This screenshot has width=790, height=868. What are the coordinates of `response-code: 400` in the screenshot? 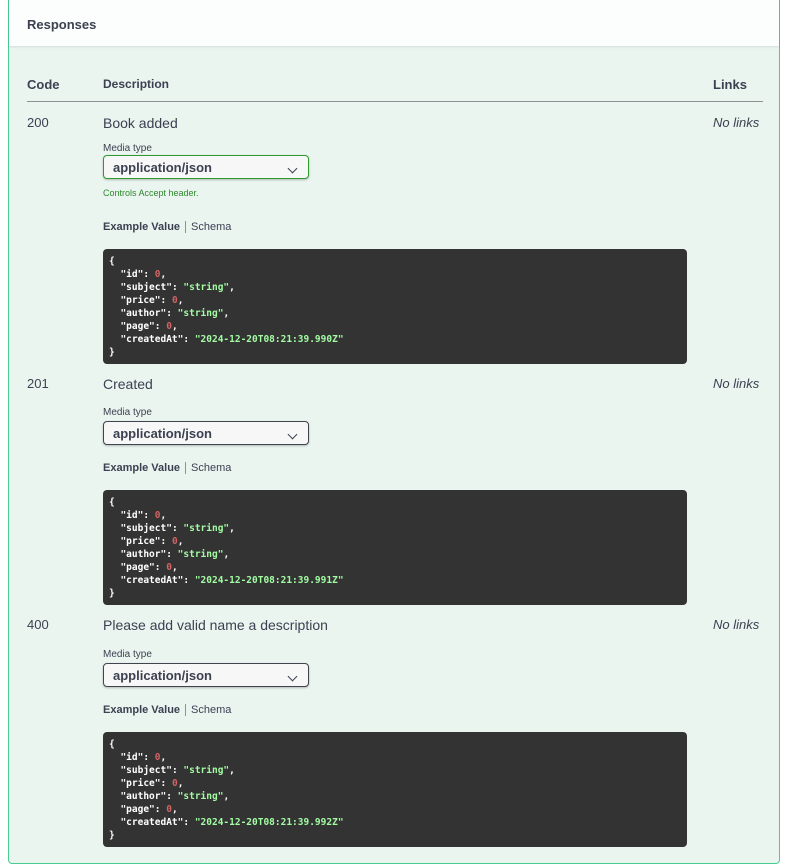 It's located at (38, 624).